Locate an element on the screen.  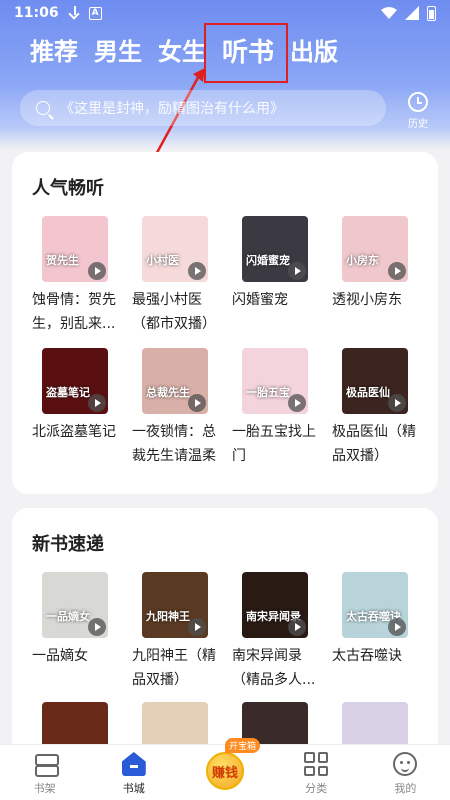
book-title: 最强小村医（都市双播） is located at coordinates (178, 312).